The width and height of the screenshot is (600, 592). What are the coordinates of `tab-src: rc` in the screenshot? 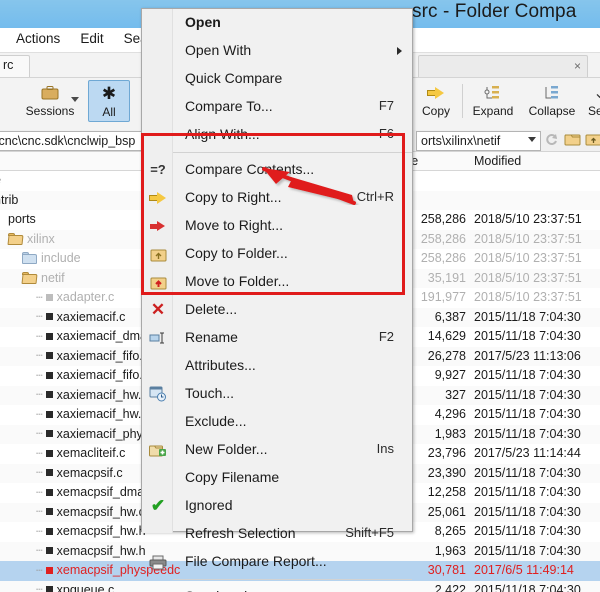 It's located at (15, 66).